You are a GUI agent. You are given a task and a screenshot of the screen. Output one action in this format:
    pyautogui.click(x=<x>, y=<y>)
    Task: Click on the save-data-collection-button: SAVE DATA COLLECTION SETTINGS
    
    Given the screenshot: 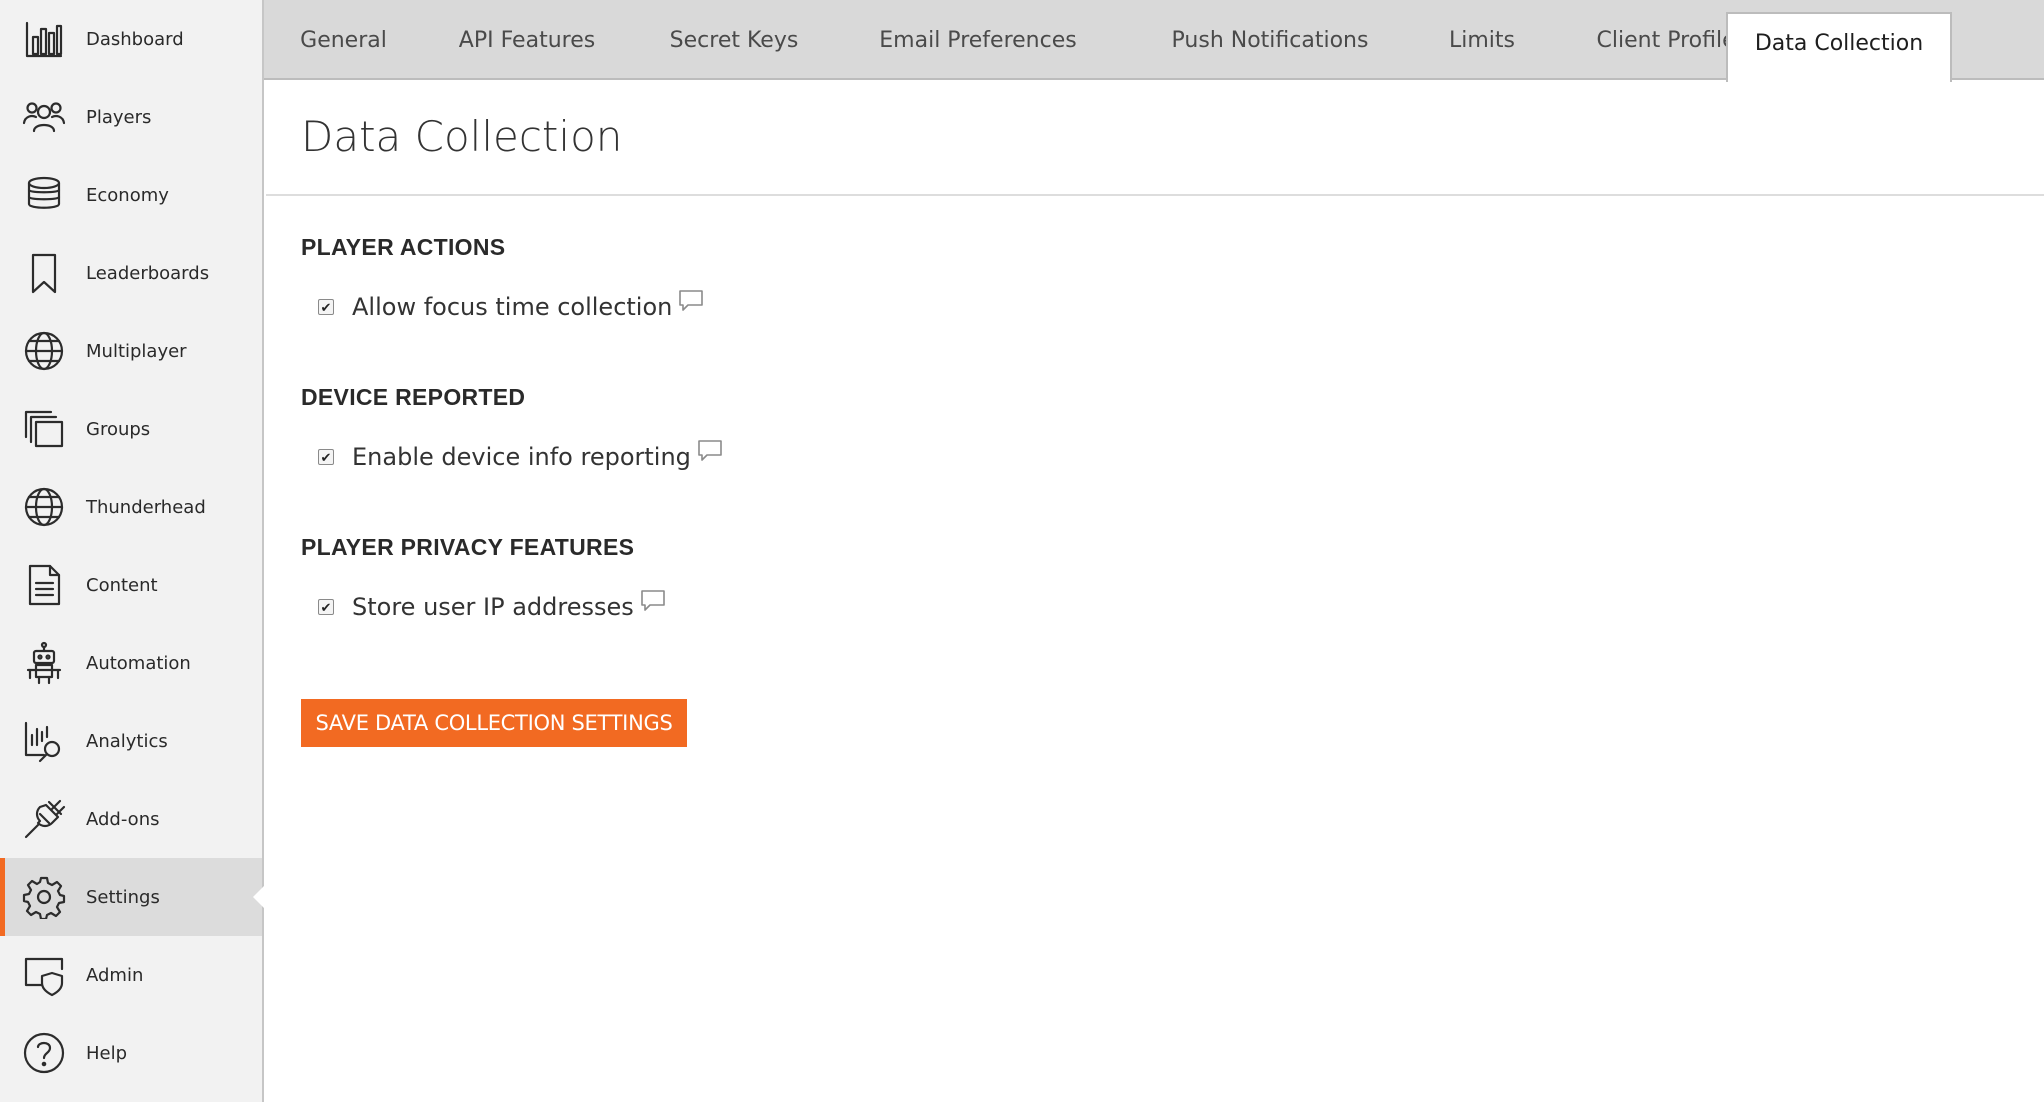 What is the action you would take?
    pyautogui.click(x=494, y=723)
    